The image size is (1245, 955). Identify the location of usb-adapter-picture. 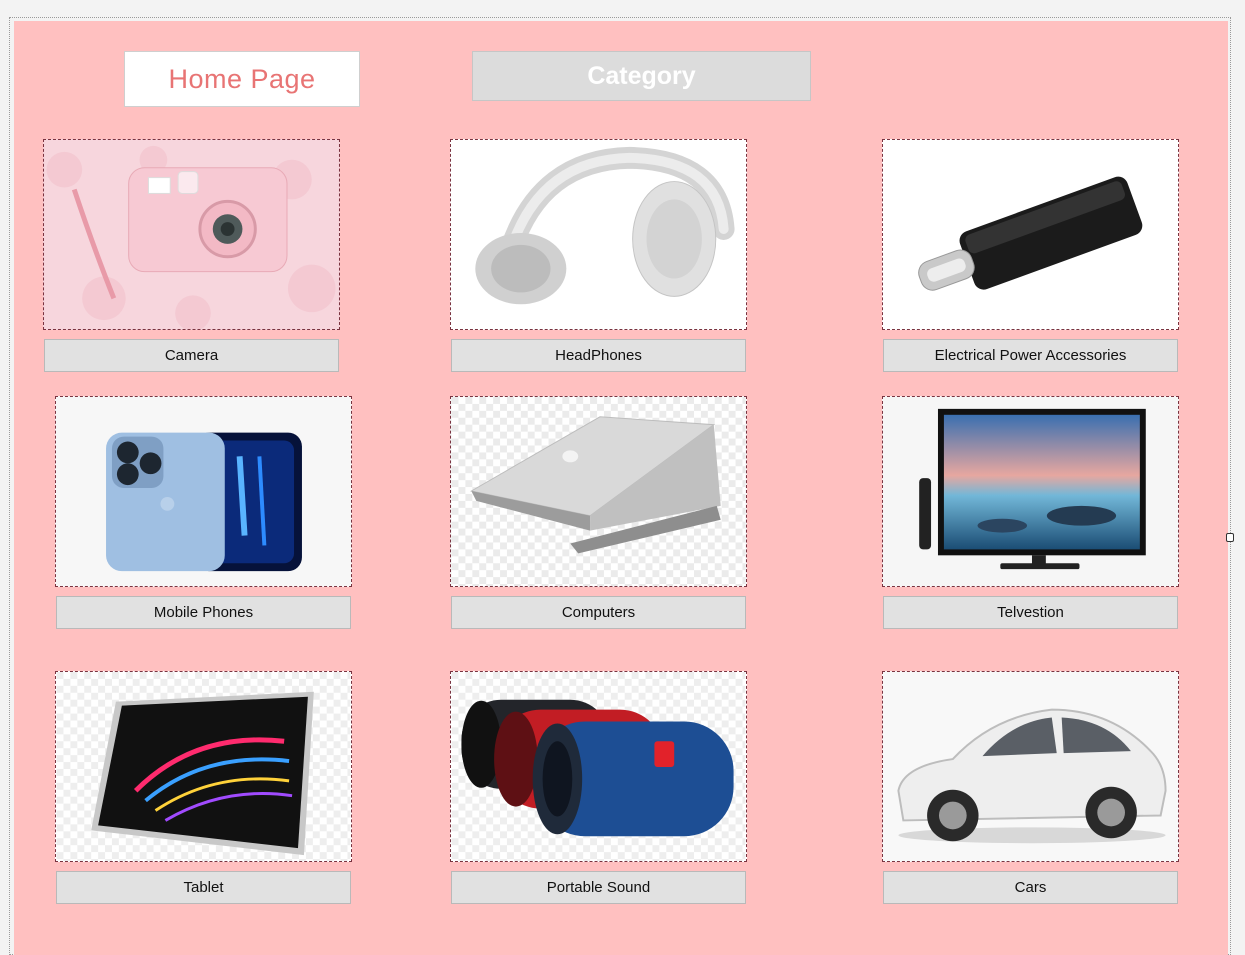
(1030, 234).